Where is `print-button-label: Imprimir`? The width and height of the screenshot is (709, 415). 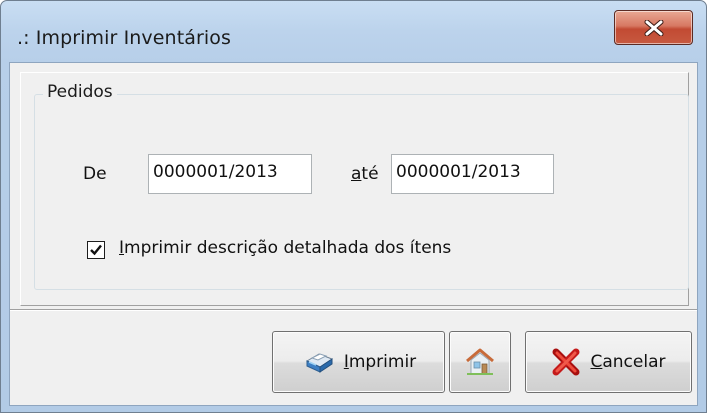
print-button-label: Imprimir is located at coordinates (380, 362).